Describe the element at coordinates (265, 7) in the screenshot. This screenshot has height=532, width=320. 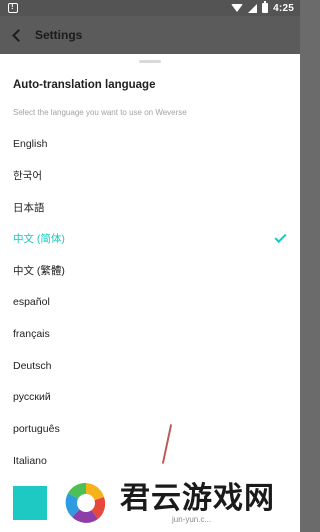
I see `battery-icon` at that location.